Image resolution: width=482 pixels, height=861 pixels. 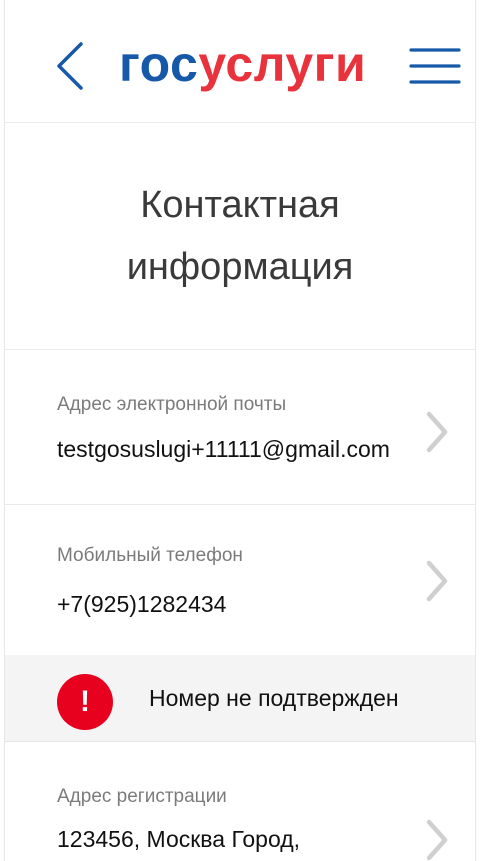 I want to click on phone-value: +7(925)1282434, so click(x=142, y=604).